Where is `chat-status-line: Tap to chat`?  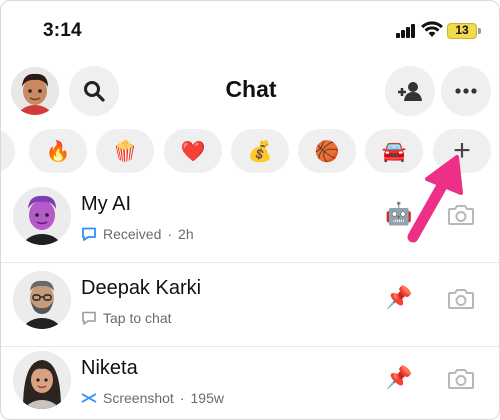 chat-status-line: Tap to chat is located at coordinates (126, 318).